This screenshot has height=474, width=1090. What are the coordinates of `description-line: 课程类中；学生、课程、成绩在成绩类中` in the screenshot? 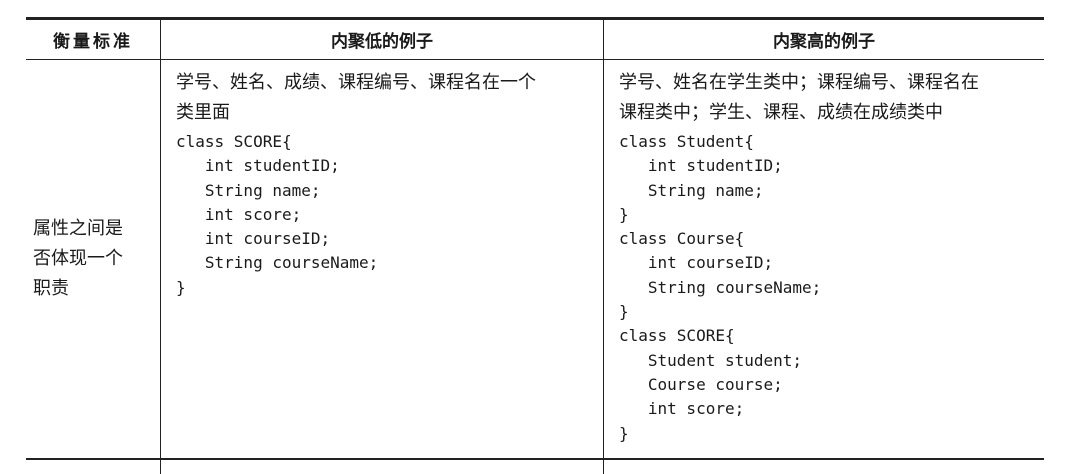 It's located at (781, 112).